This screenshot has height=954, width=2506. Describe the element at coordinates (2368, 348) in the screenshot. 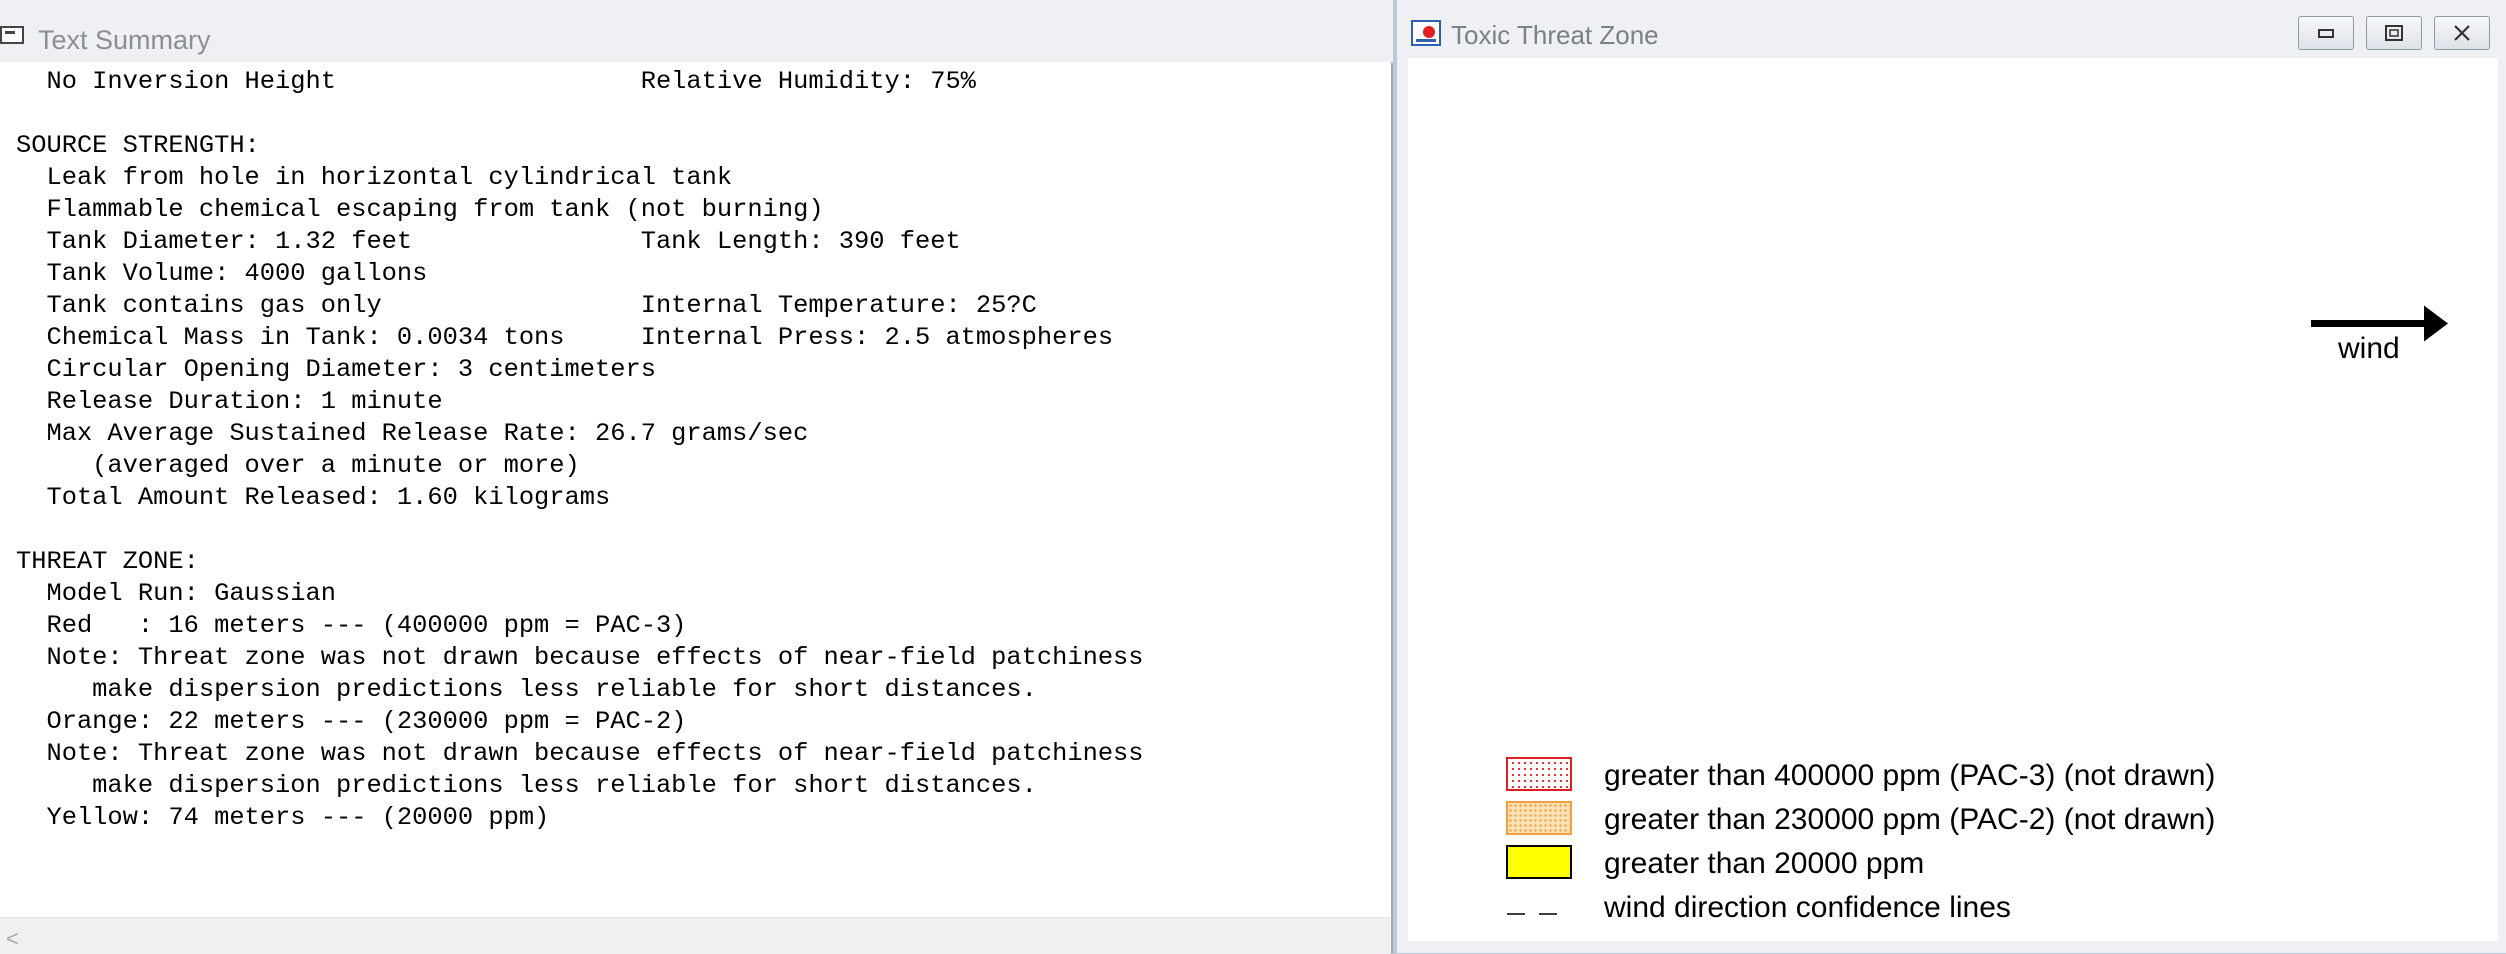

I see `wind-label: wind` at that location.